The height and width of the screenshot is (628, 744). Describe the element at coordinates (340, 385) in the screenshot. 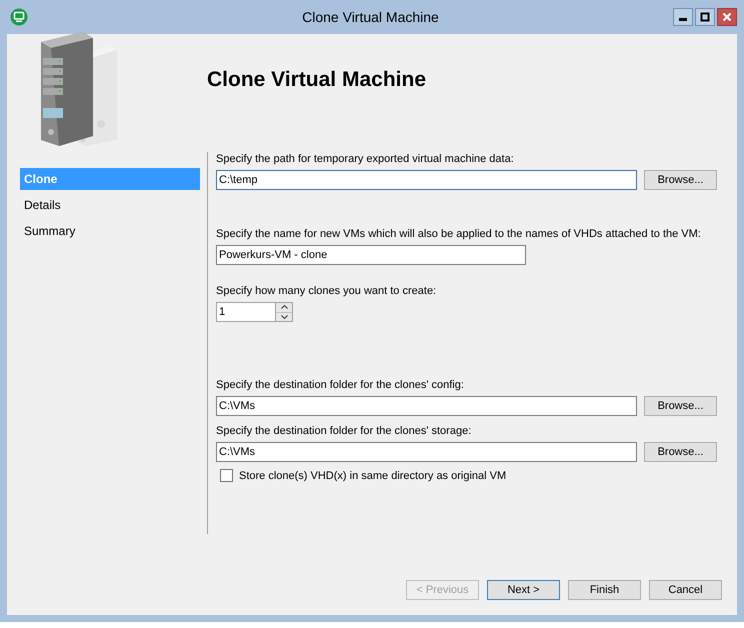

I see `field-label: Specify the destination folder for the clones' config:` at that location.